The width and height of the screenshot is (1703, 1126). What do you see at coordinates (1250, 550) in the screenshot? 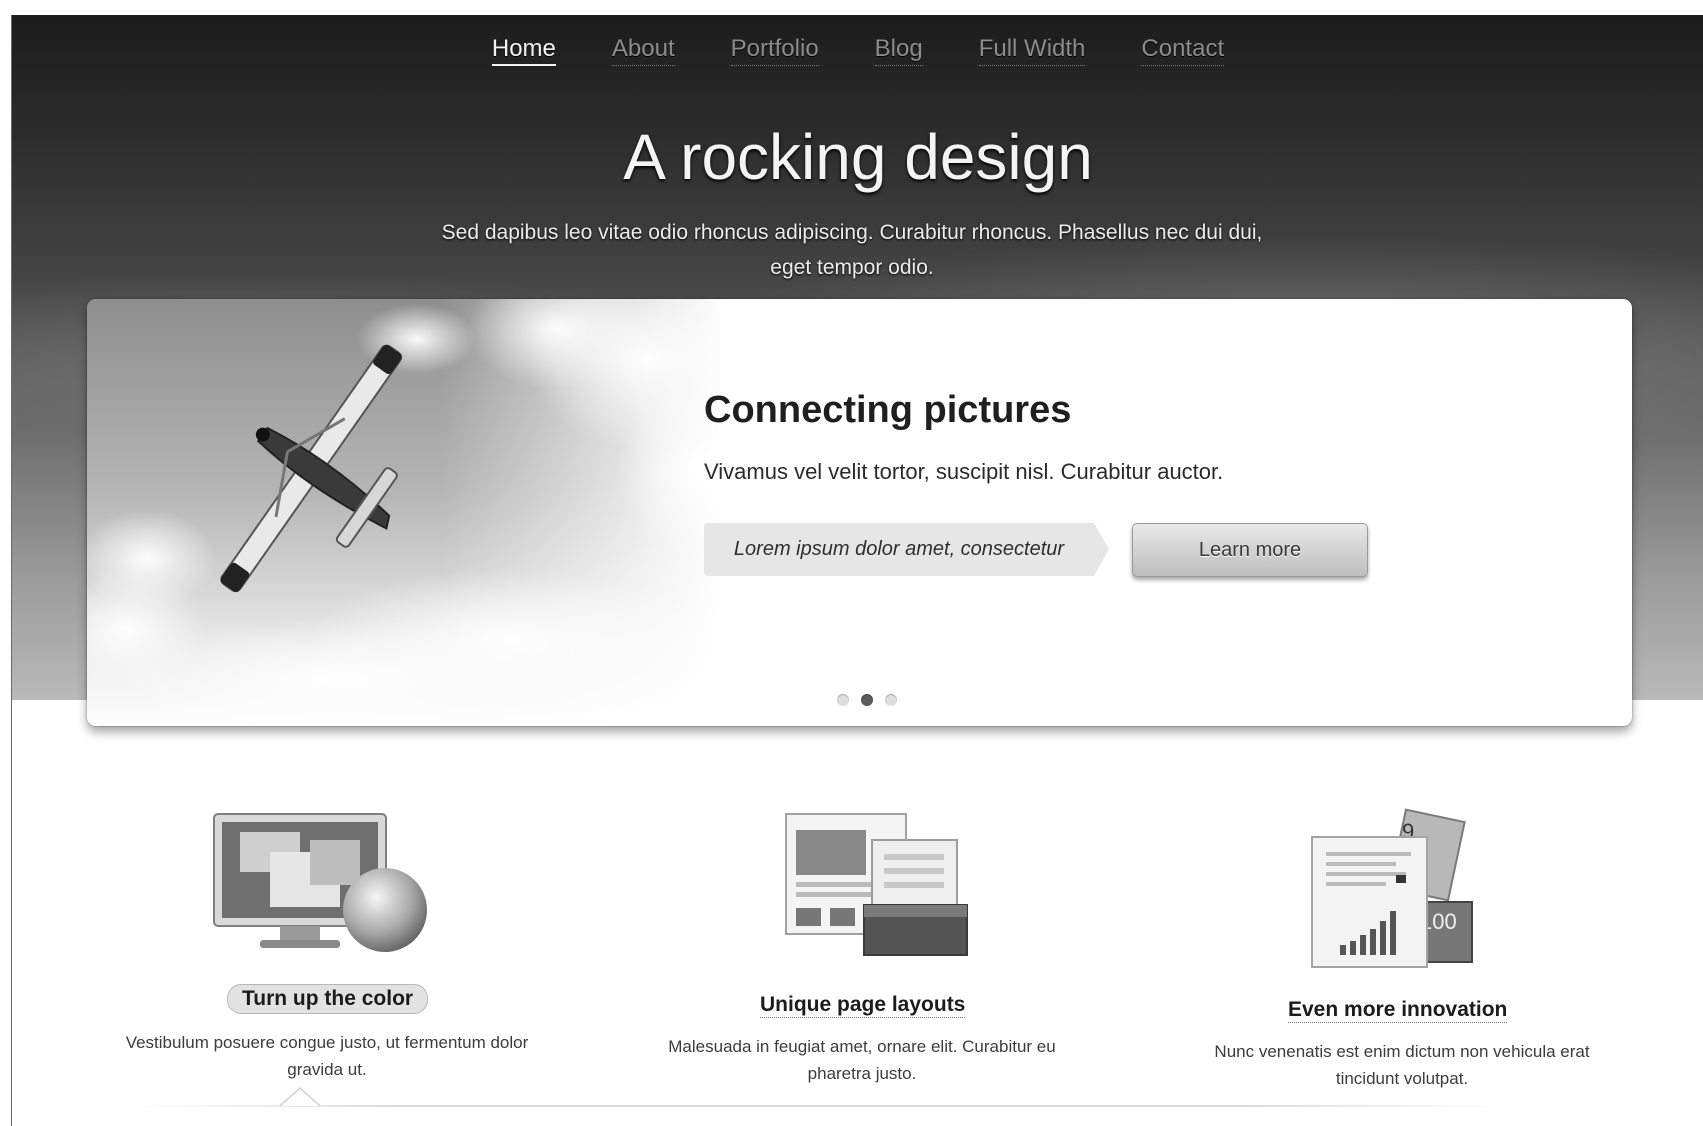
I see `learn-more-button: Learn more` at bounding box center [1250, 550].